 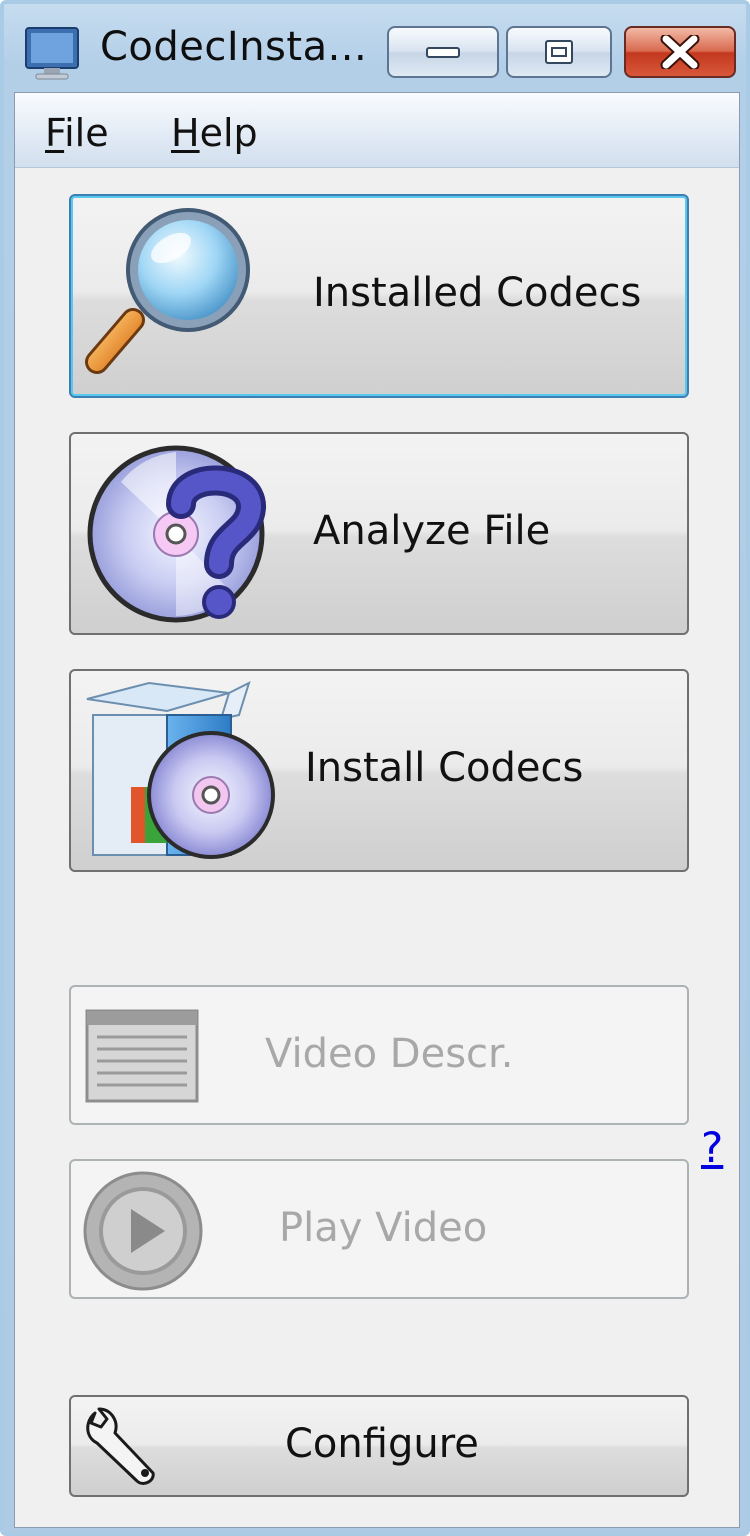 I want to click on menu-help-label: elp, so click(x=228, y=133).